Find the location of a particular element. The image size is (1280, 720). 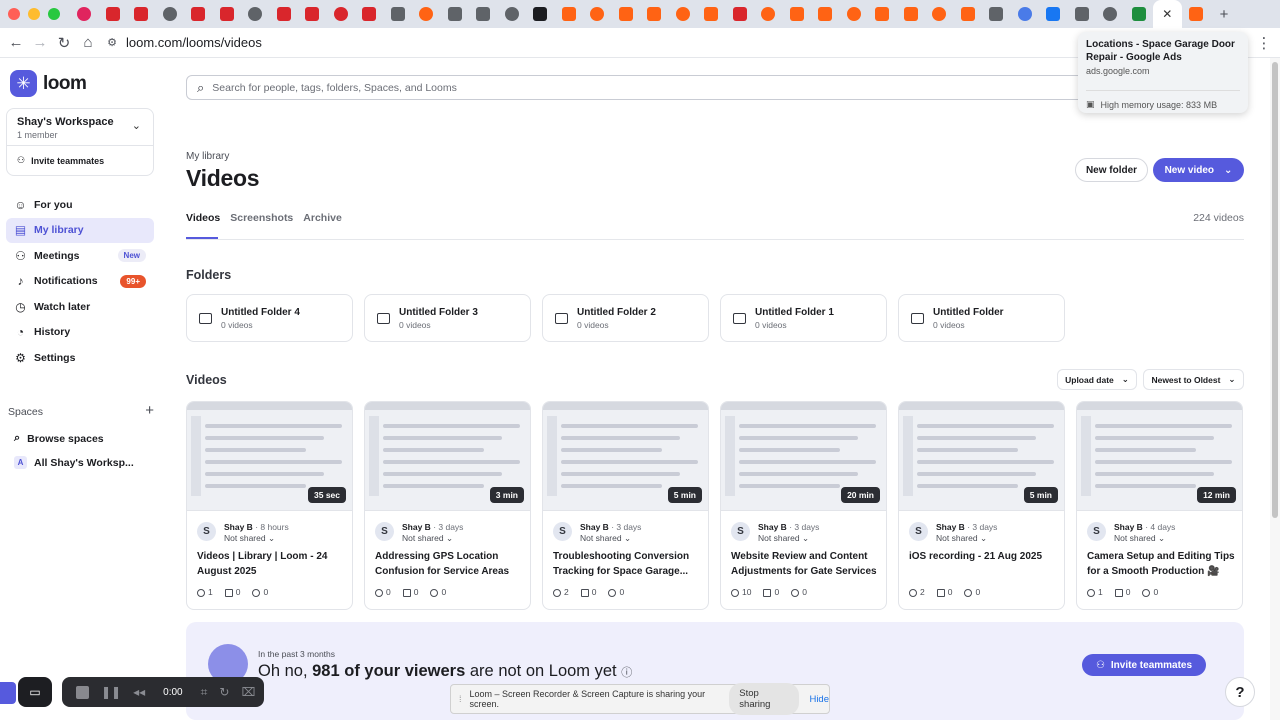

pause-icon: ❚❚ is located at coordinates (111, 692).